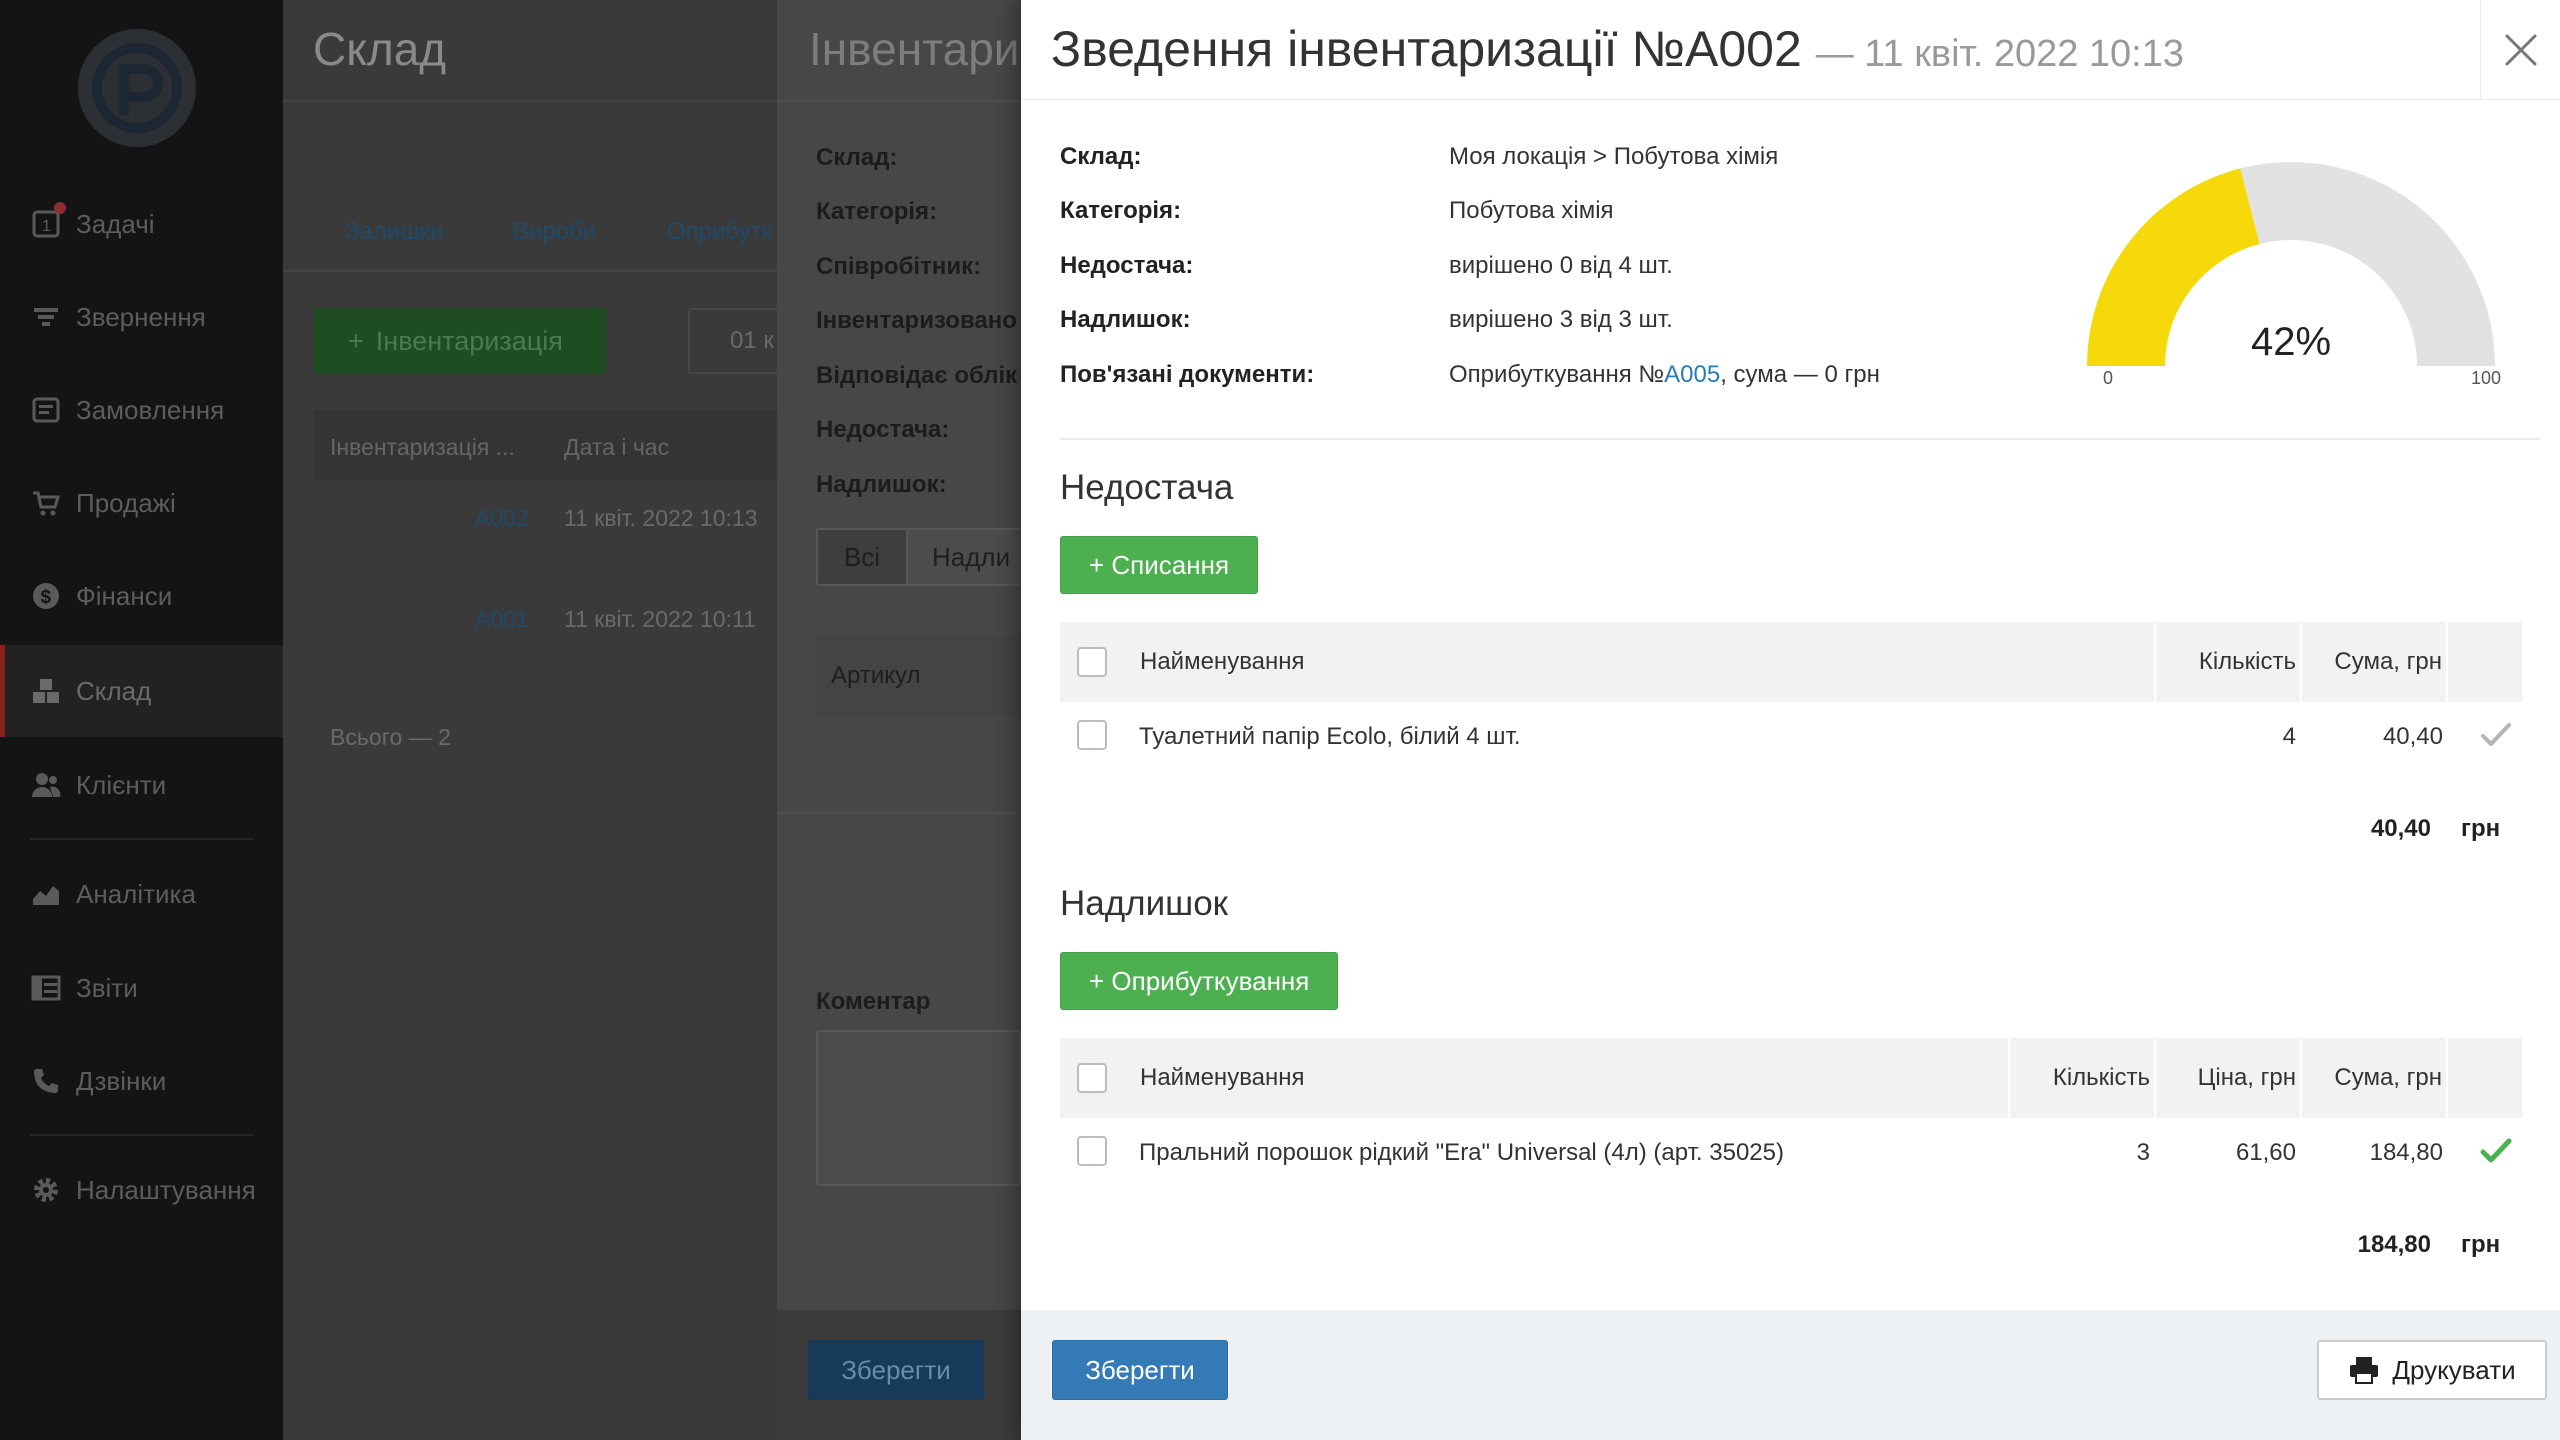  I want to click on inventory-link: A002, so click(502, 518).